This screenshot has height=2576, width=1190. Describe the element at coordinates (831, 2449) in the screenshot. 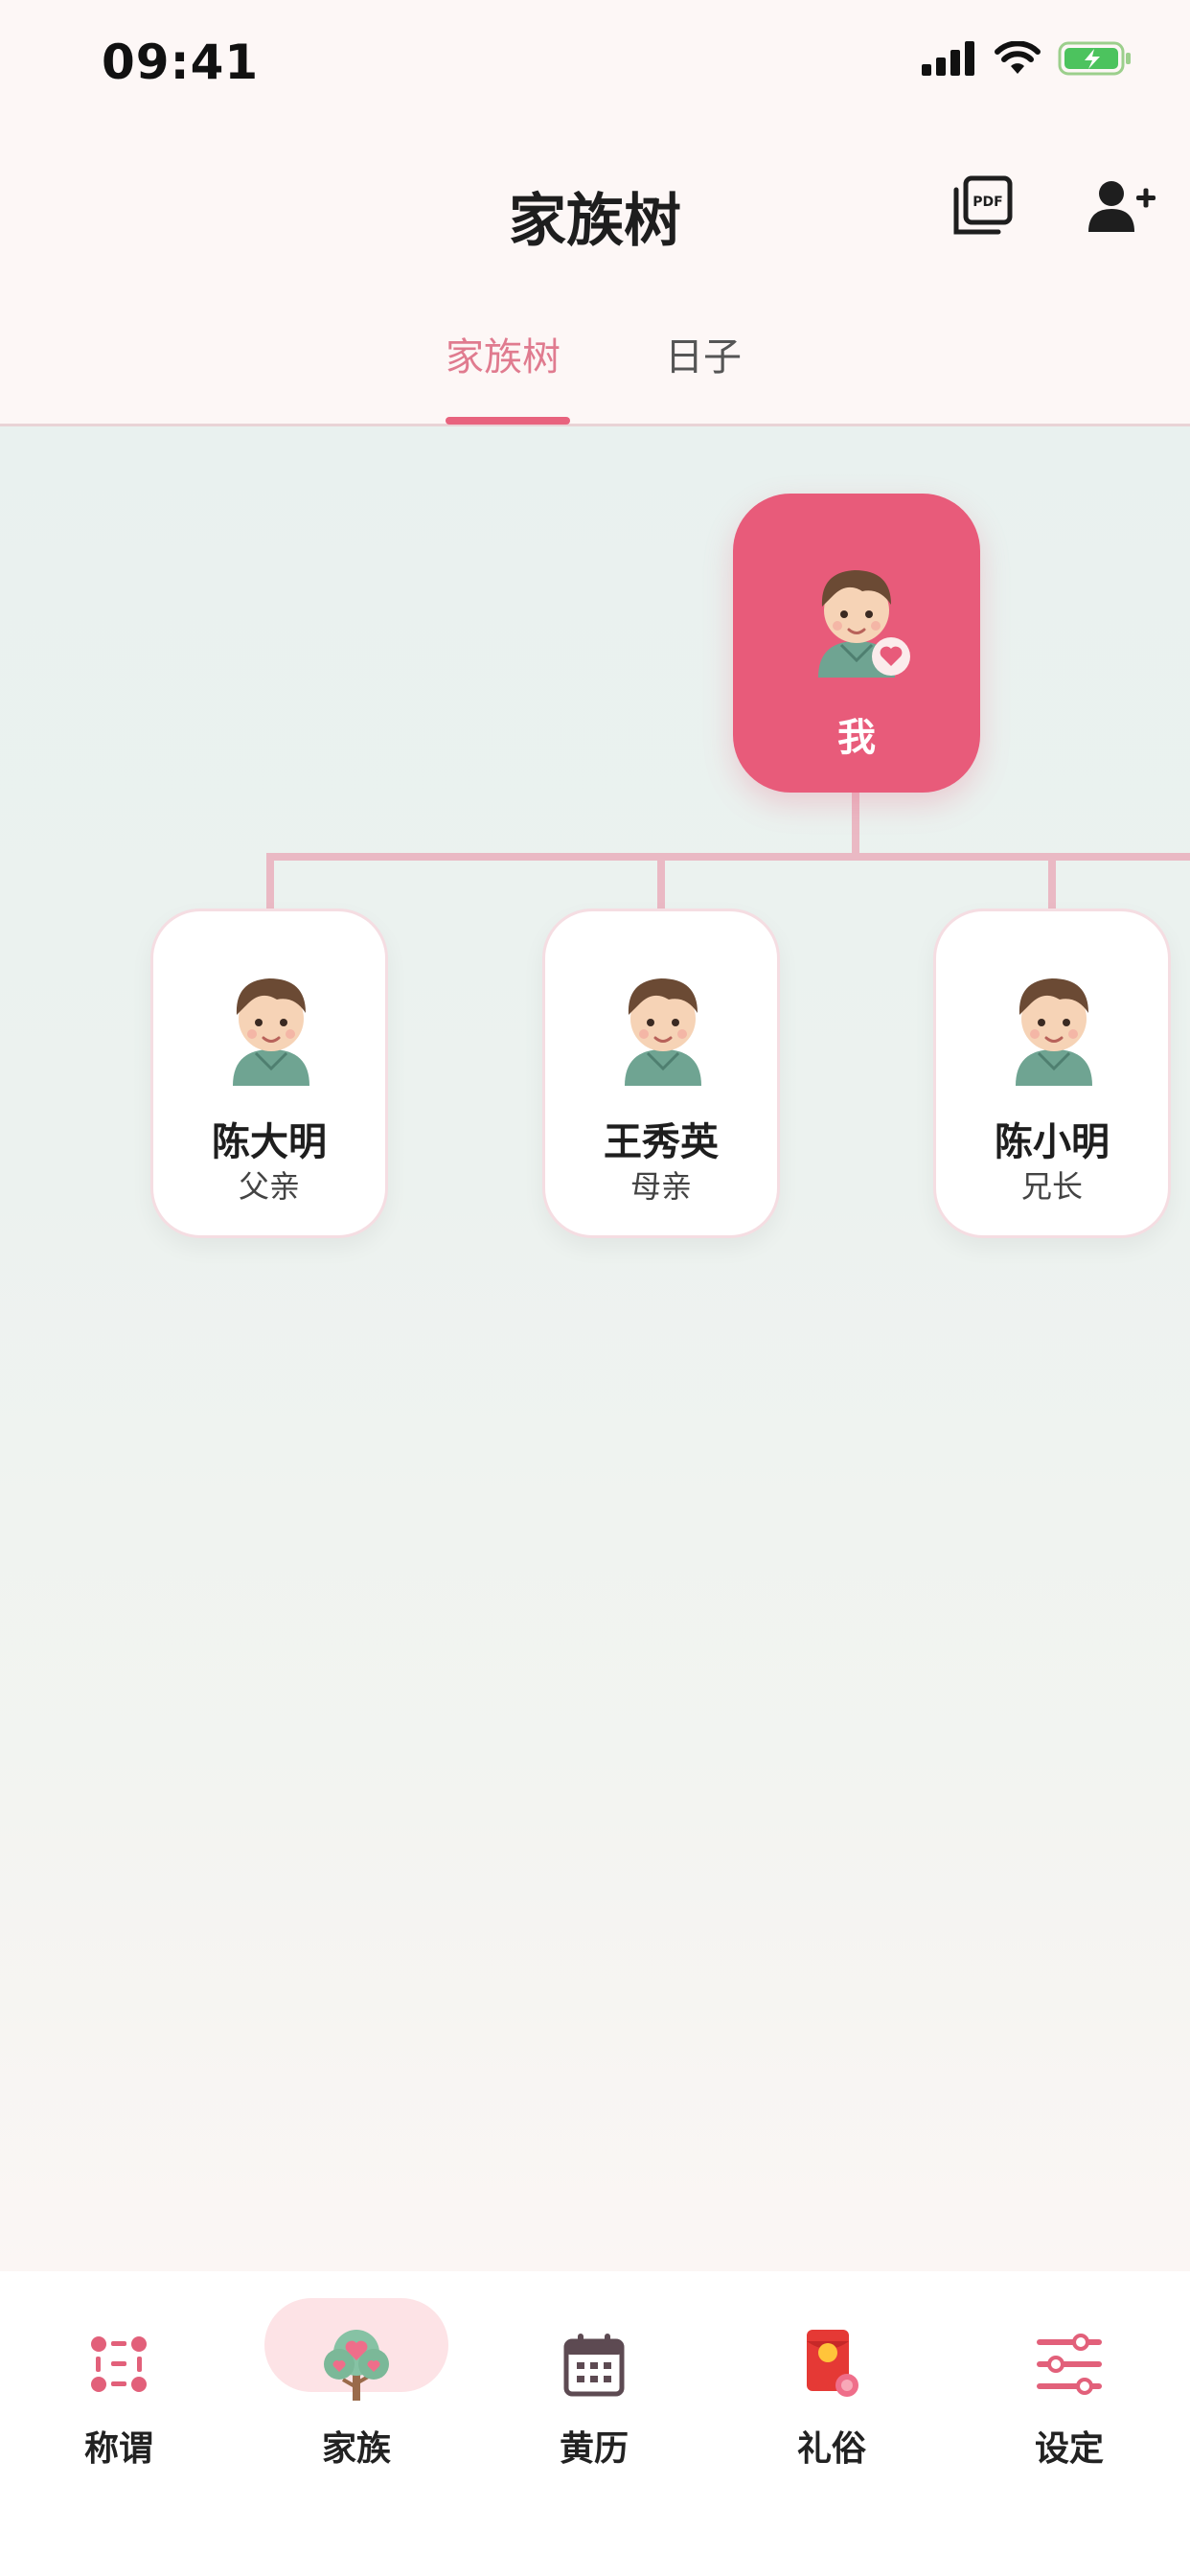

I see `nav-label: 礼俗` at that location.